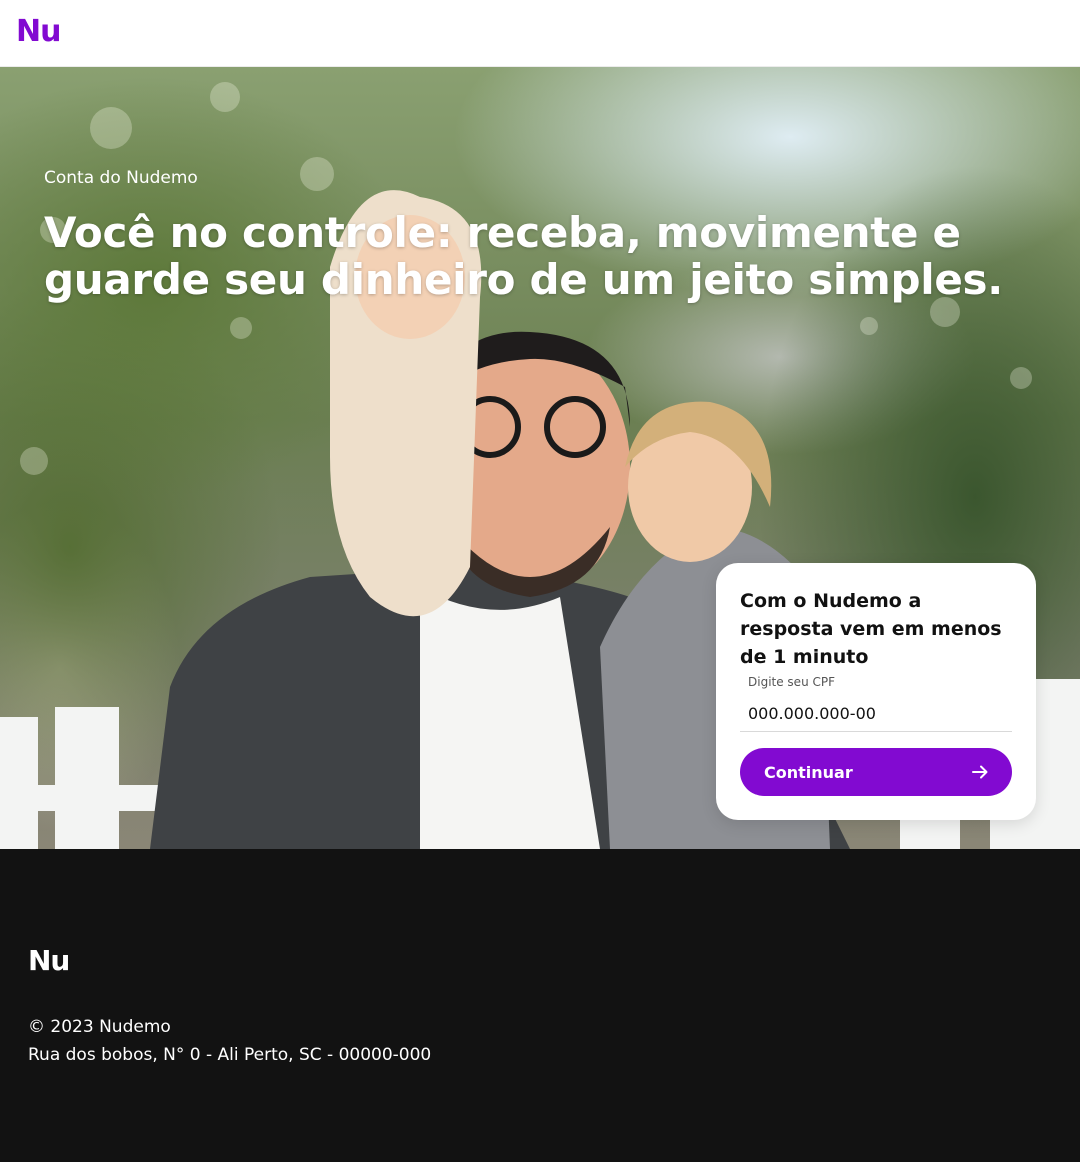 Image resolution: width=1080 pixels, height=1162 pixels. Describe the element at coordinates (49, 960) in the screenshot. I see `footer-nu-logo: Nu` at that location.